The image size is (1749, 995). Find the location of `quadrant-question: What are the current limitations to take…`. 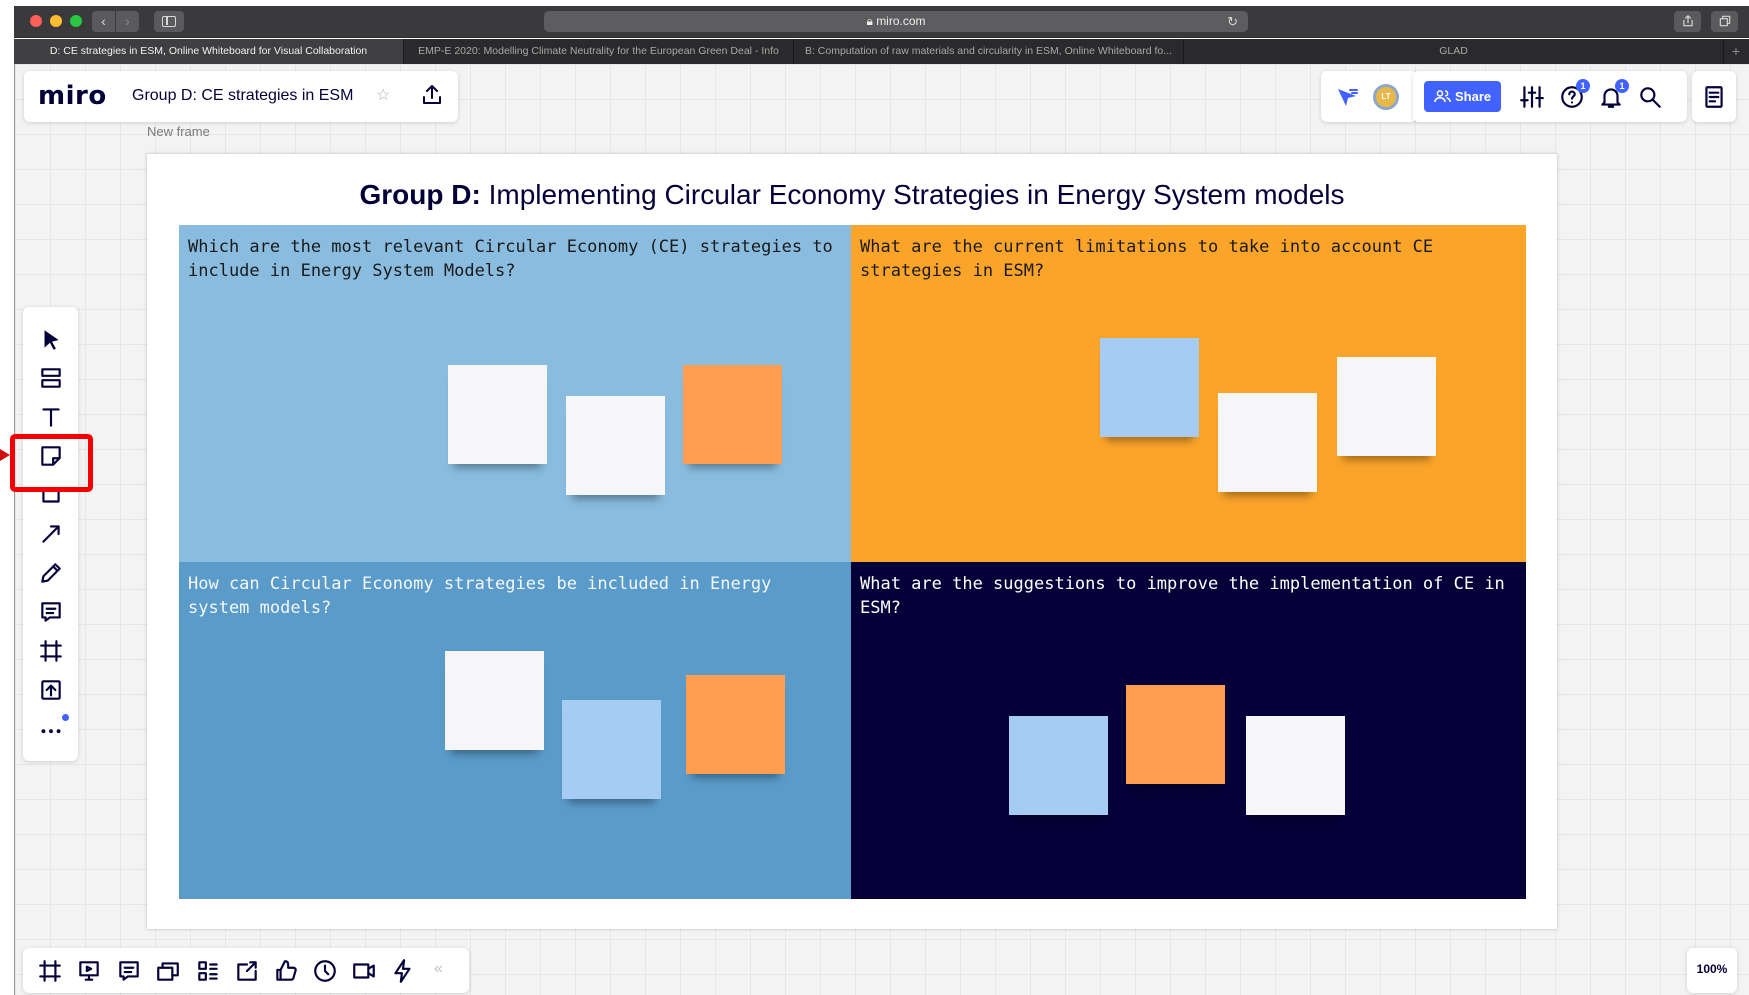

quadrant-question: What are the current limitations to take… is located at coordinates (1186, 259).